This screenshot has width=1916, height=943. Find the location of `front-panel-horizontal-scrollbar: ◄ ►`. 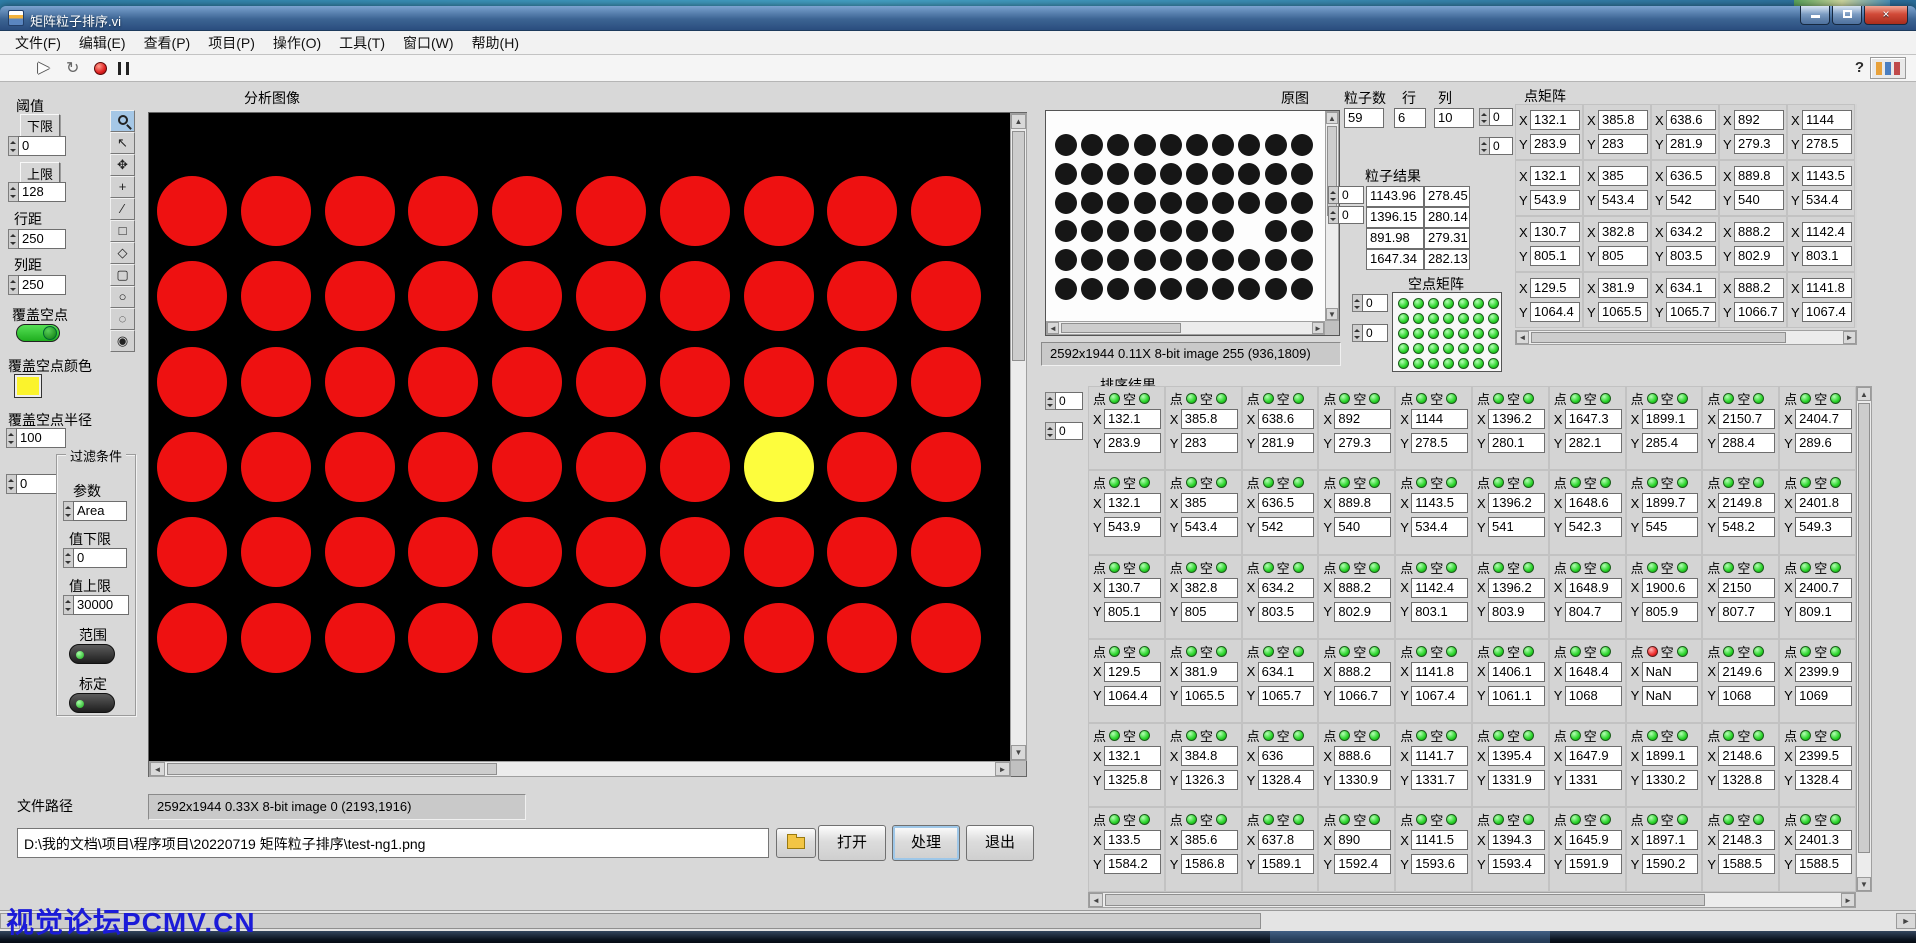

front-panel-horizontal-scrollbar: ◄ ► is located at coordinates (958, 920).